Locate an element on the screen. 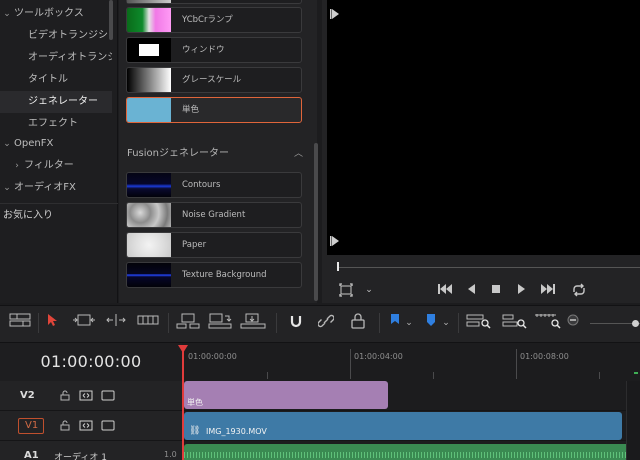 The image size is (640, 460). track-header-v1: V1 is located at coordinates (91, 426).